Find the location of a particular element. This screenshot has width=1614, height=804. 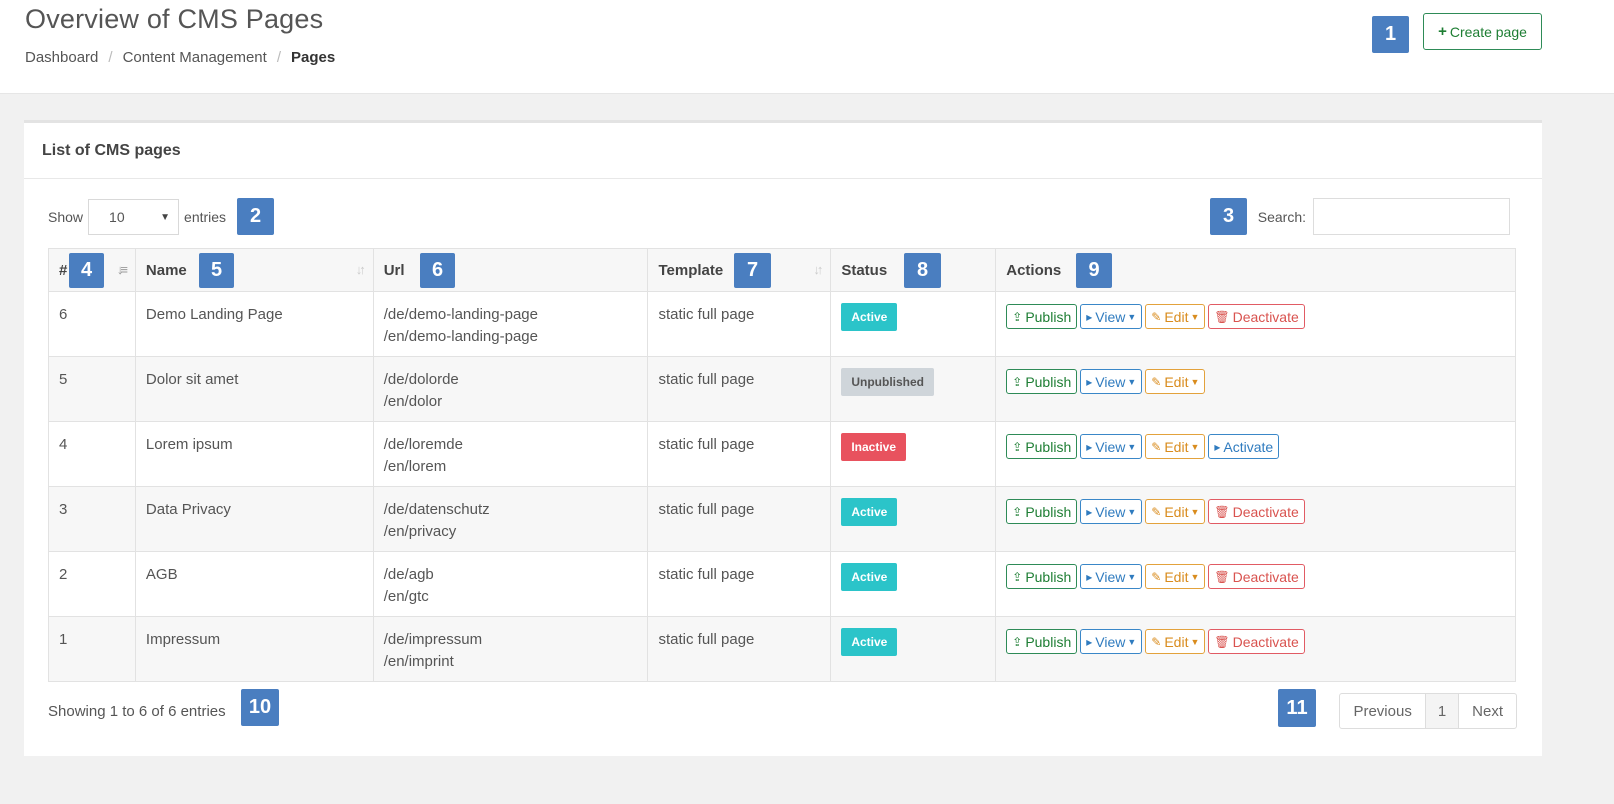

plus-icon: + is located at coordinates (1442, 31).